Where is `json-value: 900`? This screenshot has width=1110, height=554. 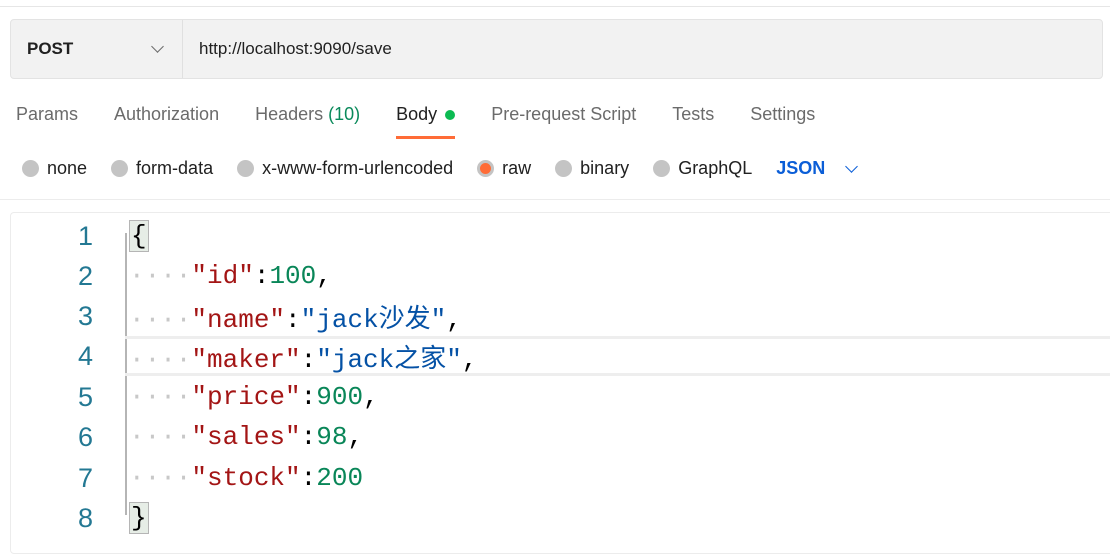
json-value: 900 is located at coordinates (340, 397).